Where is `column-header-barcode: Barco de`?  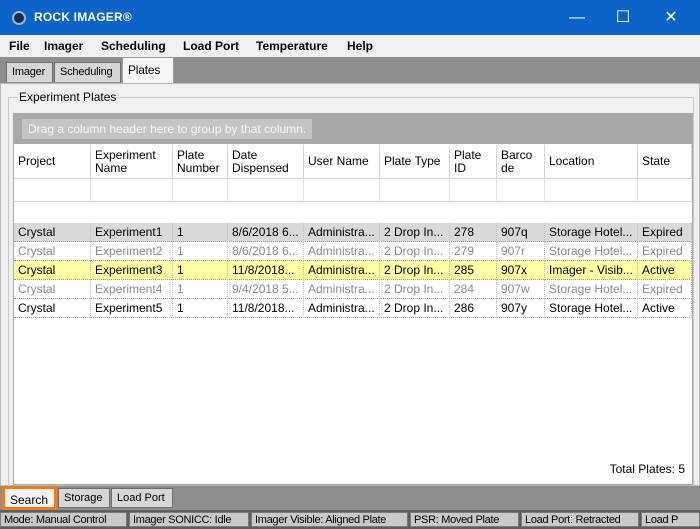
column-header-barcode: Barco de is located at coordinates (521, 162).